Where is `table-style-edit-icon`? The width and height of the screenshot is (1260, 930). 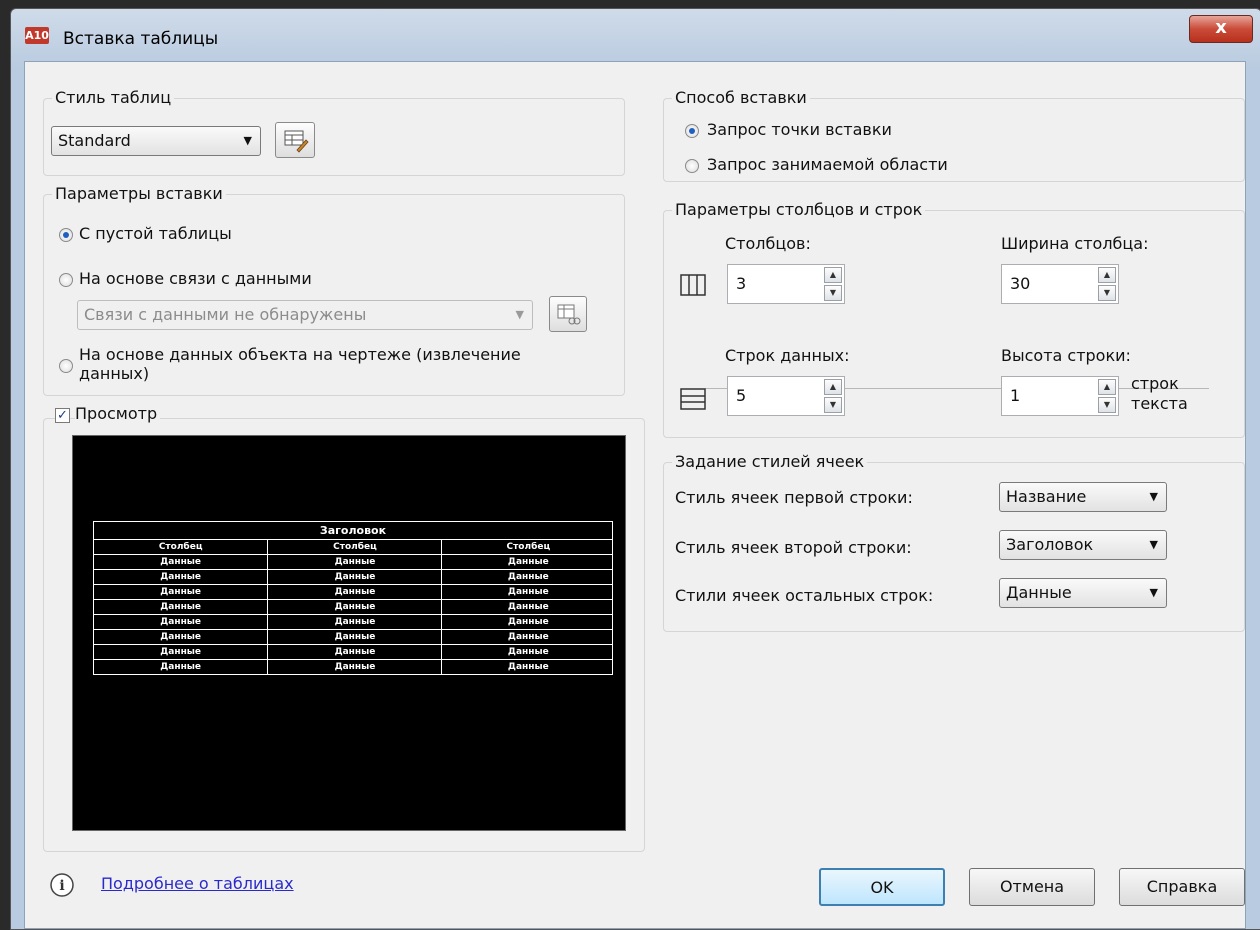
table-style-edit-icon is located at coordinates (296, 141).